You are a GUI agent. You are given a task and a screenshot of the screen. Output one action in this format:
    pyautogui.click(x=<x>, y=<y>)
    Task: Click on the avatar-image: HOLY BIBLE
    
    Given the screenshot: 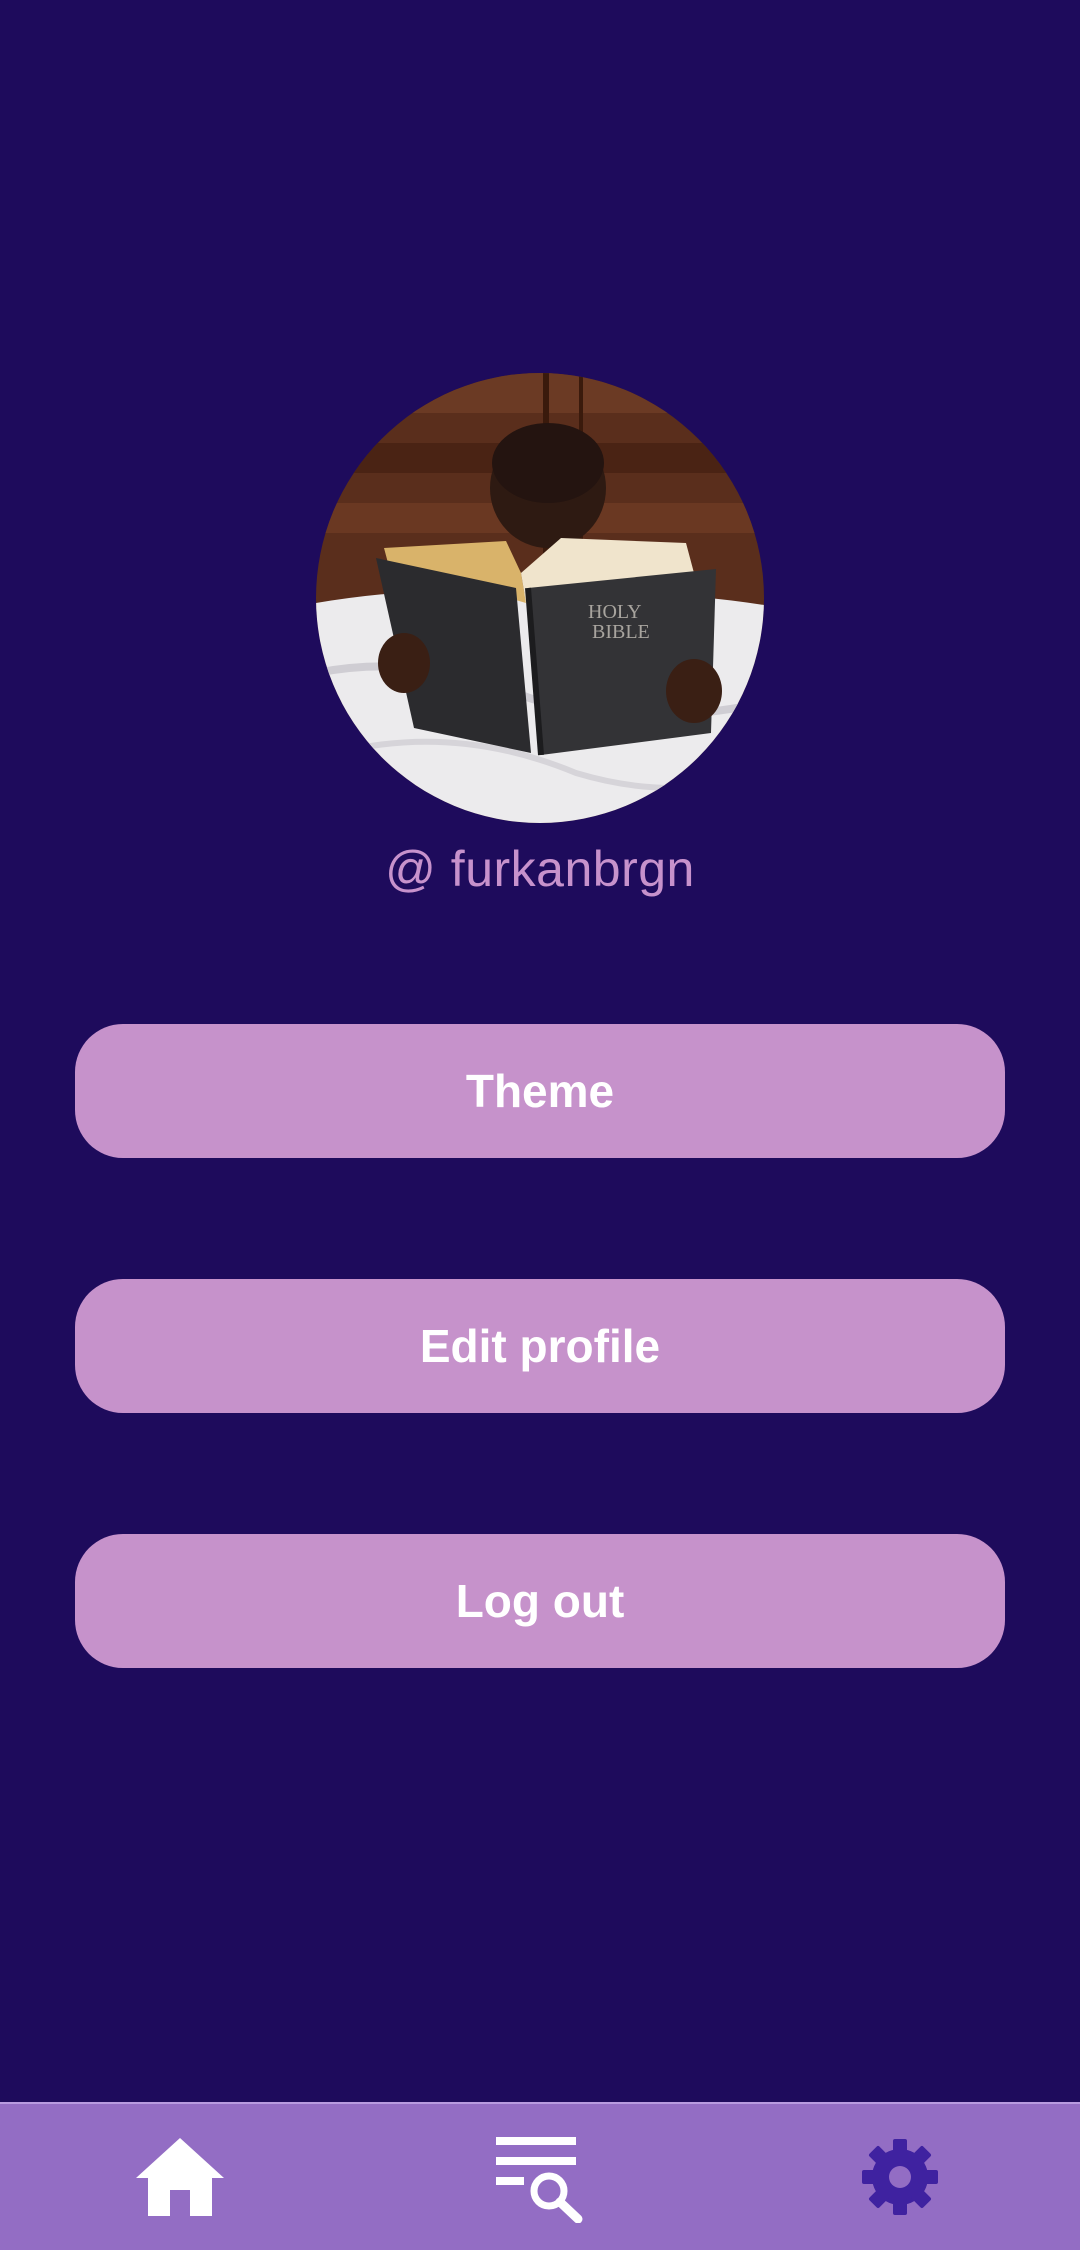 What is the action you would take?
    pyautogui.click(x=540, y=598)
    